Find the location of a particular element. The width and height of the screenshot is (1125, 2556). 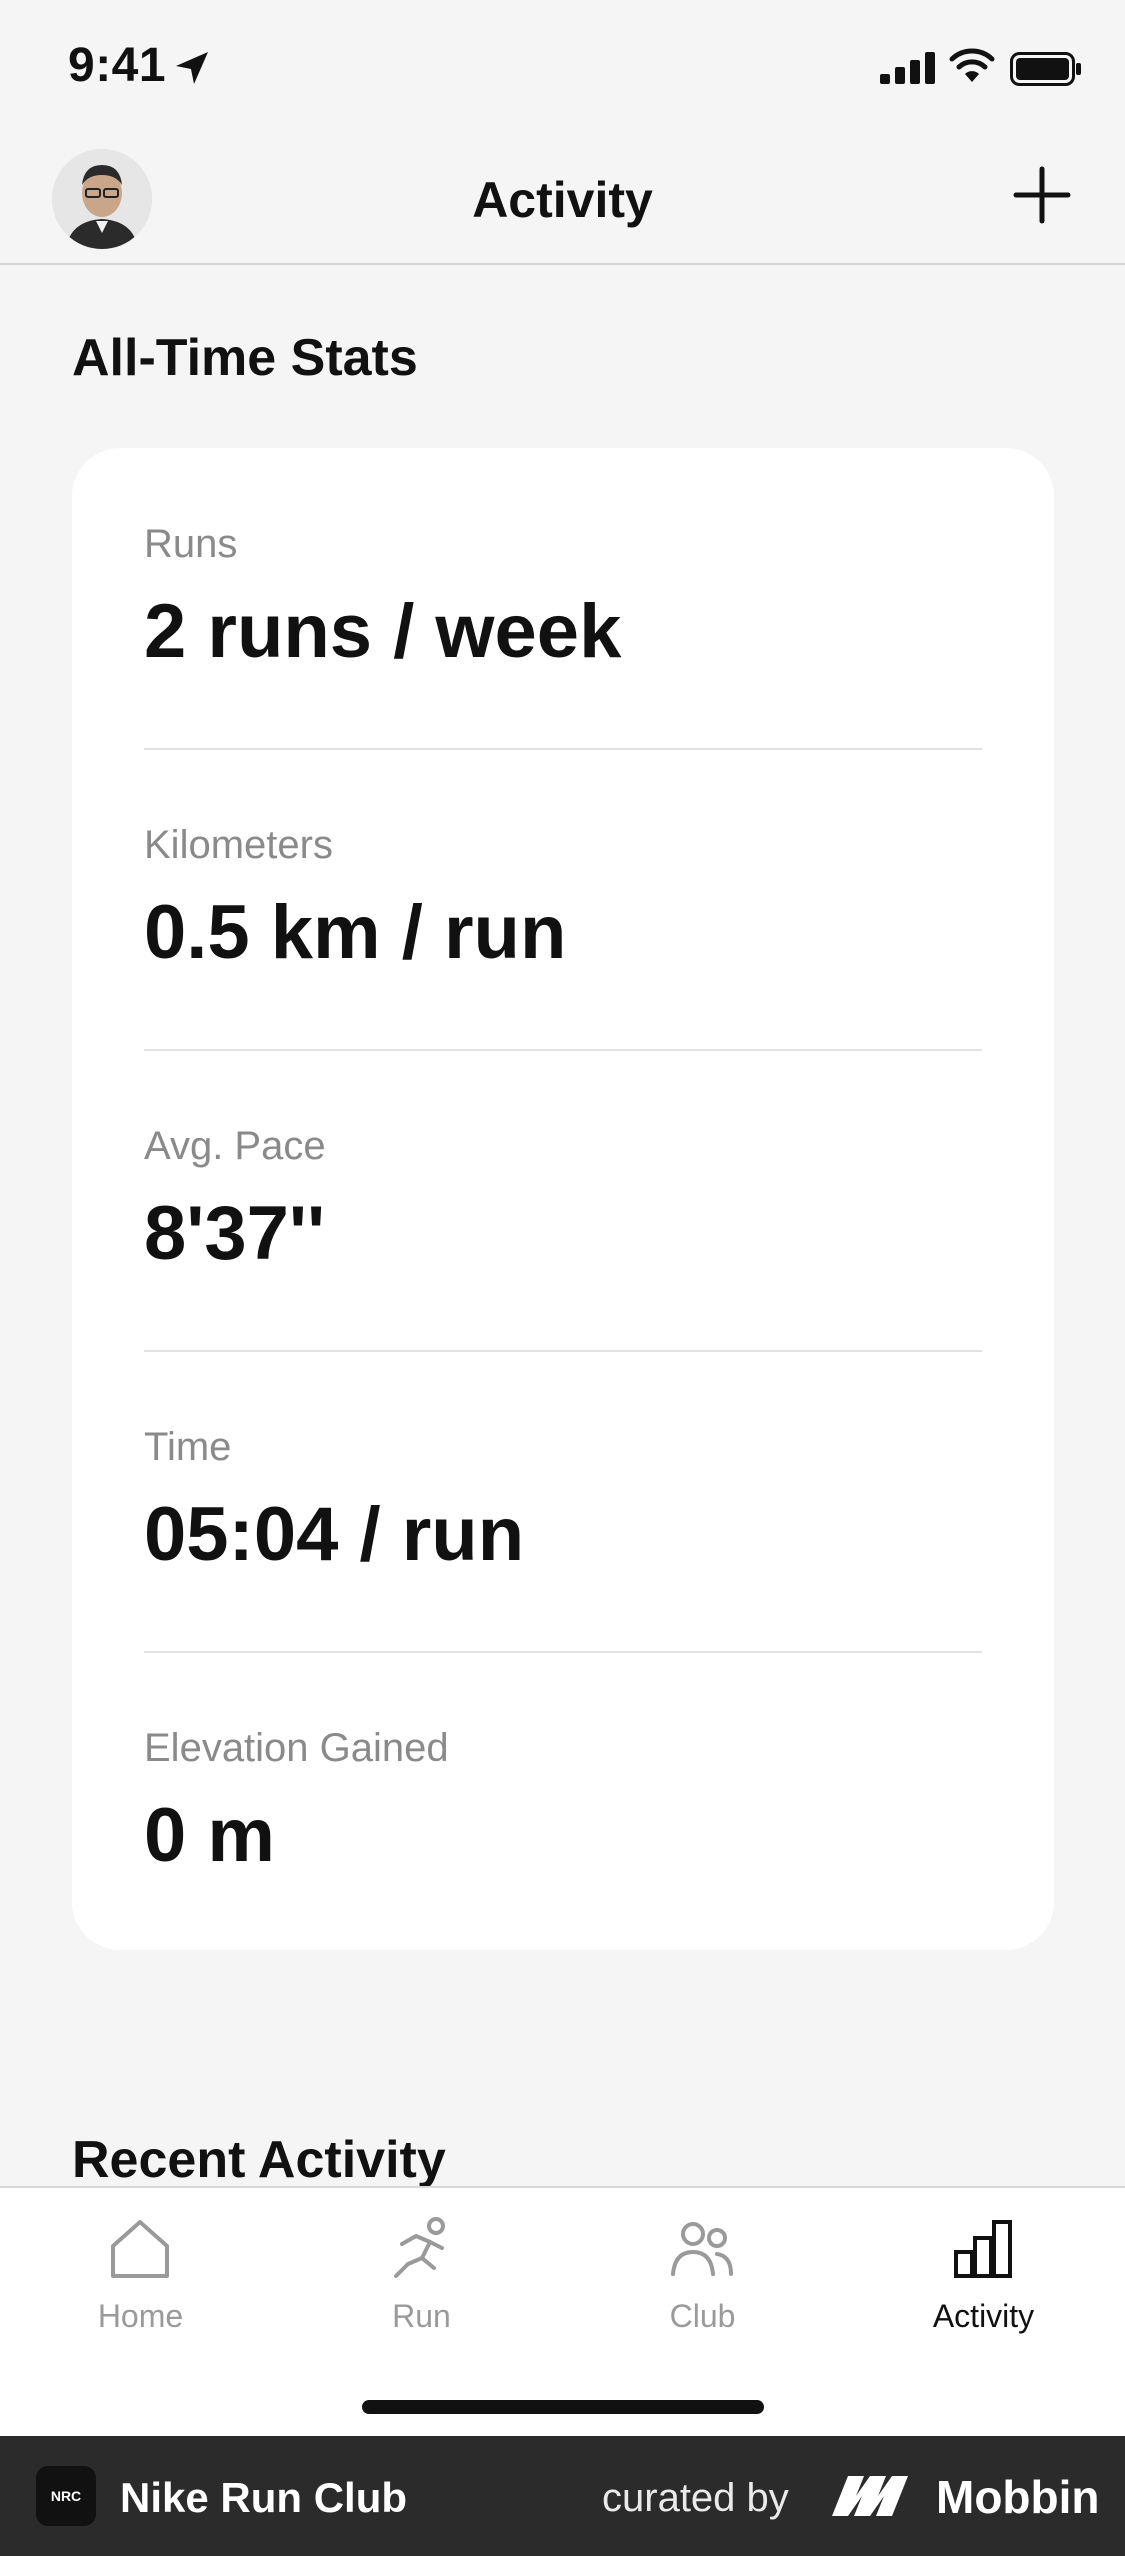

recent-activity-title: Recent Activity is located at coordinates (259, 2160).